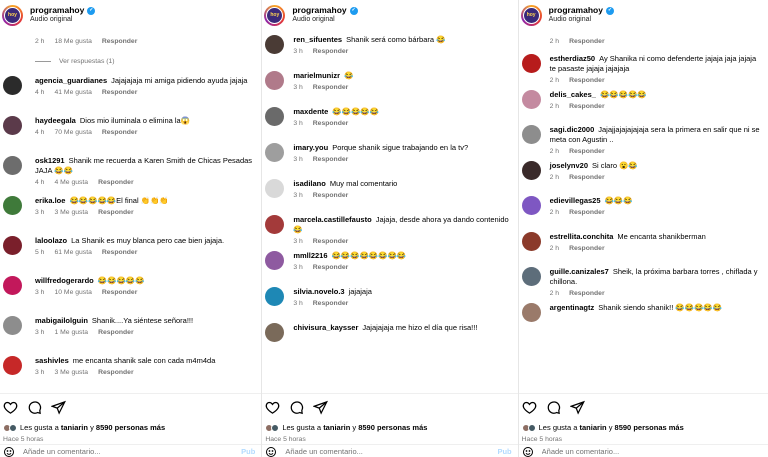 This screenshot has width=768, height=457. Describe the element at coordinates (325, 327) in the screenshot. I see `commenter-username: chivisura_kaysser` at that location.